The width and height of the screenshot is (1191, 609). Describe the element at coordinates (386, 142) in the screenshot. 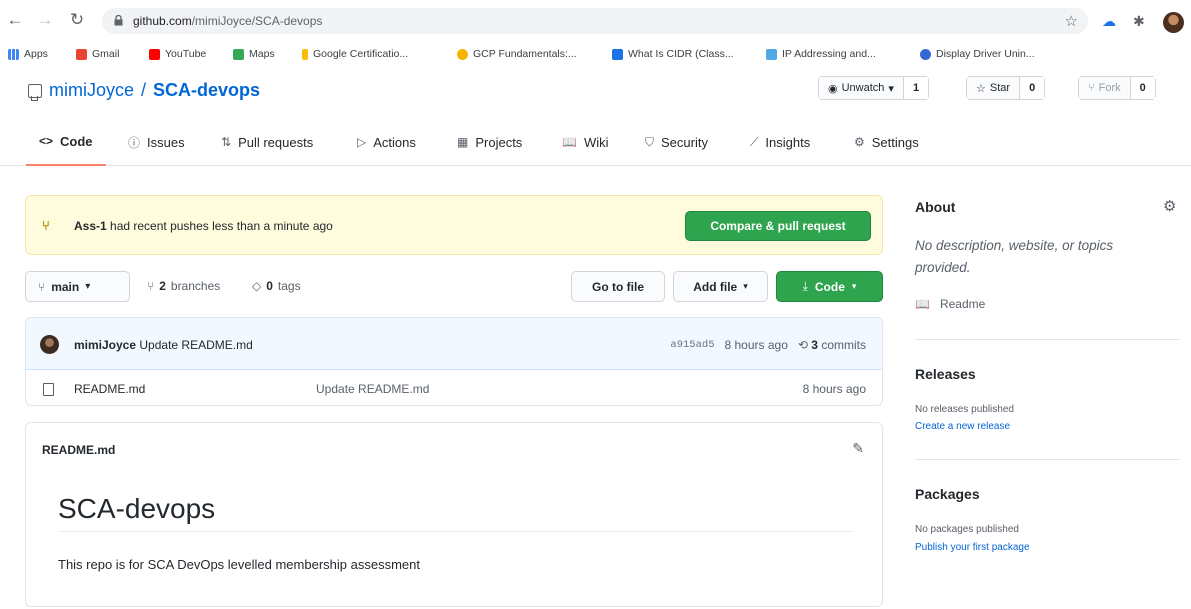

I see `tab-actions: ▷ Actions` at that location.